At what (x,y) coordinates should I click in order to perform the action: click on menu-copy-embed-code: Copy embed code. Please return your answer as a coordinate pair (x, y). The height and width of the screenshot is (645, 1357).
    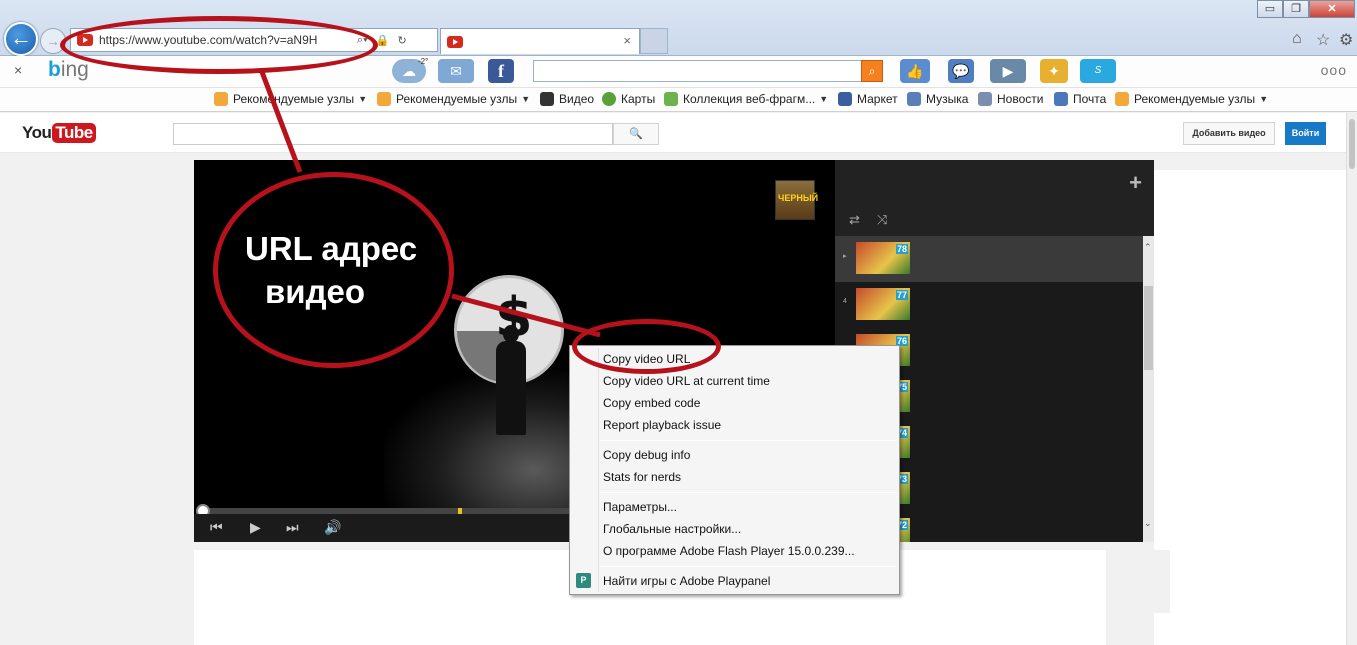
    Looking at the image, I should click on (734, 403).